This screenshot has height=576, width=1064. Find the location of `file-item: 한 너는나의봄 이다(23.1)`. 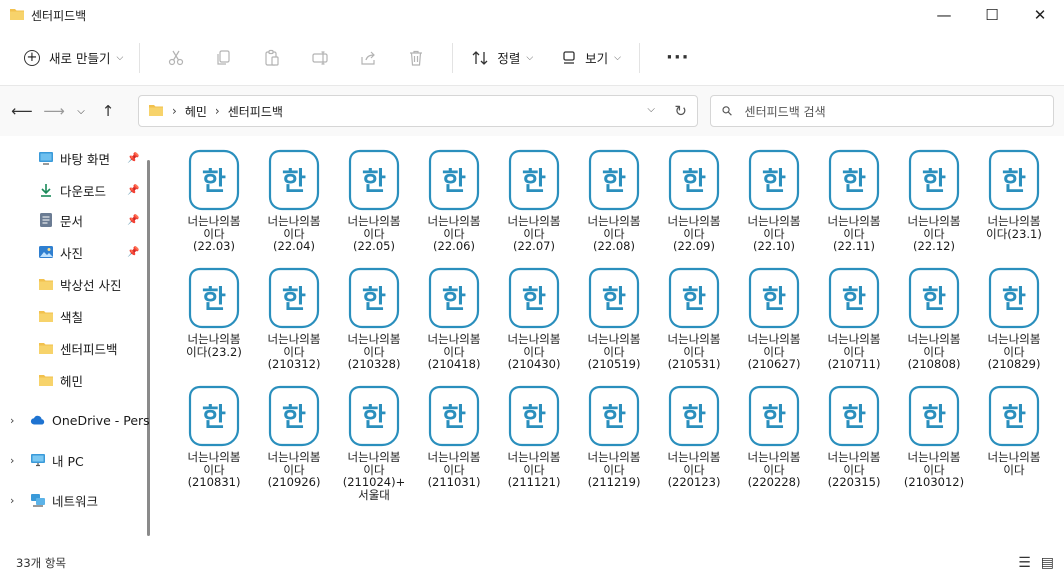

file-item: 한 너는나의봄 이다(23.1) is located at coordinates (1014, 194).